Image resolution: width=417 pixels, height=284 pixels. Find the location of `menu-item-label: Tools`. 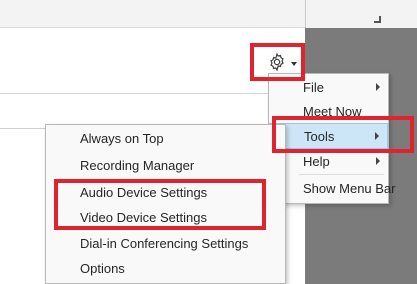

menu-item-label: Tools is located at coordinates (319, 136).